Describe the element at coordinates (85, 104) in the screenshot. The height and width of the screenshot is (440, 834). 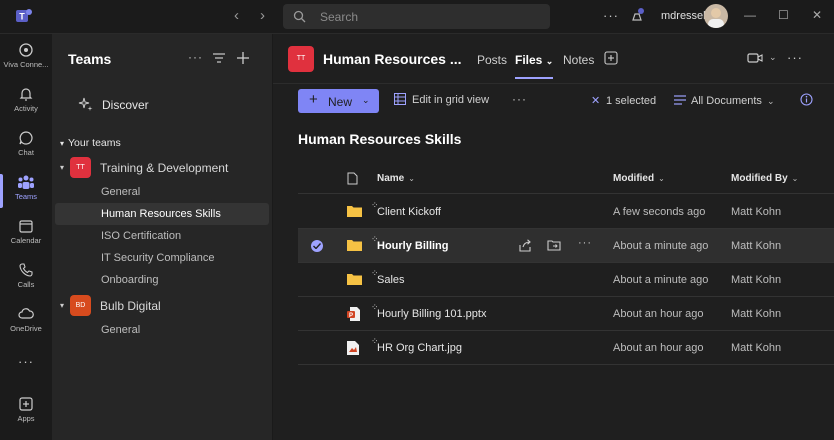
I see `sparkle-icon` at that location.